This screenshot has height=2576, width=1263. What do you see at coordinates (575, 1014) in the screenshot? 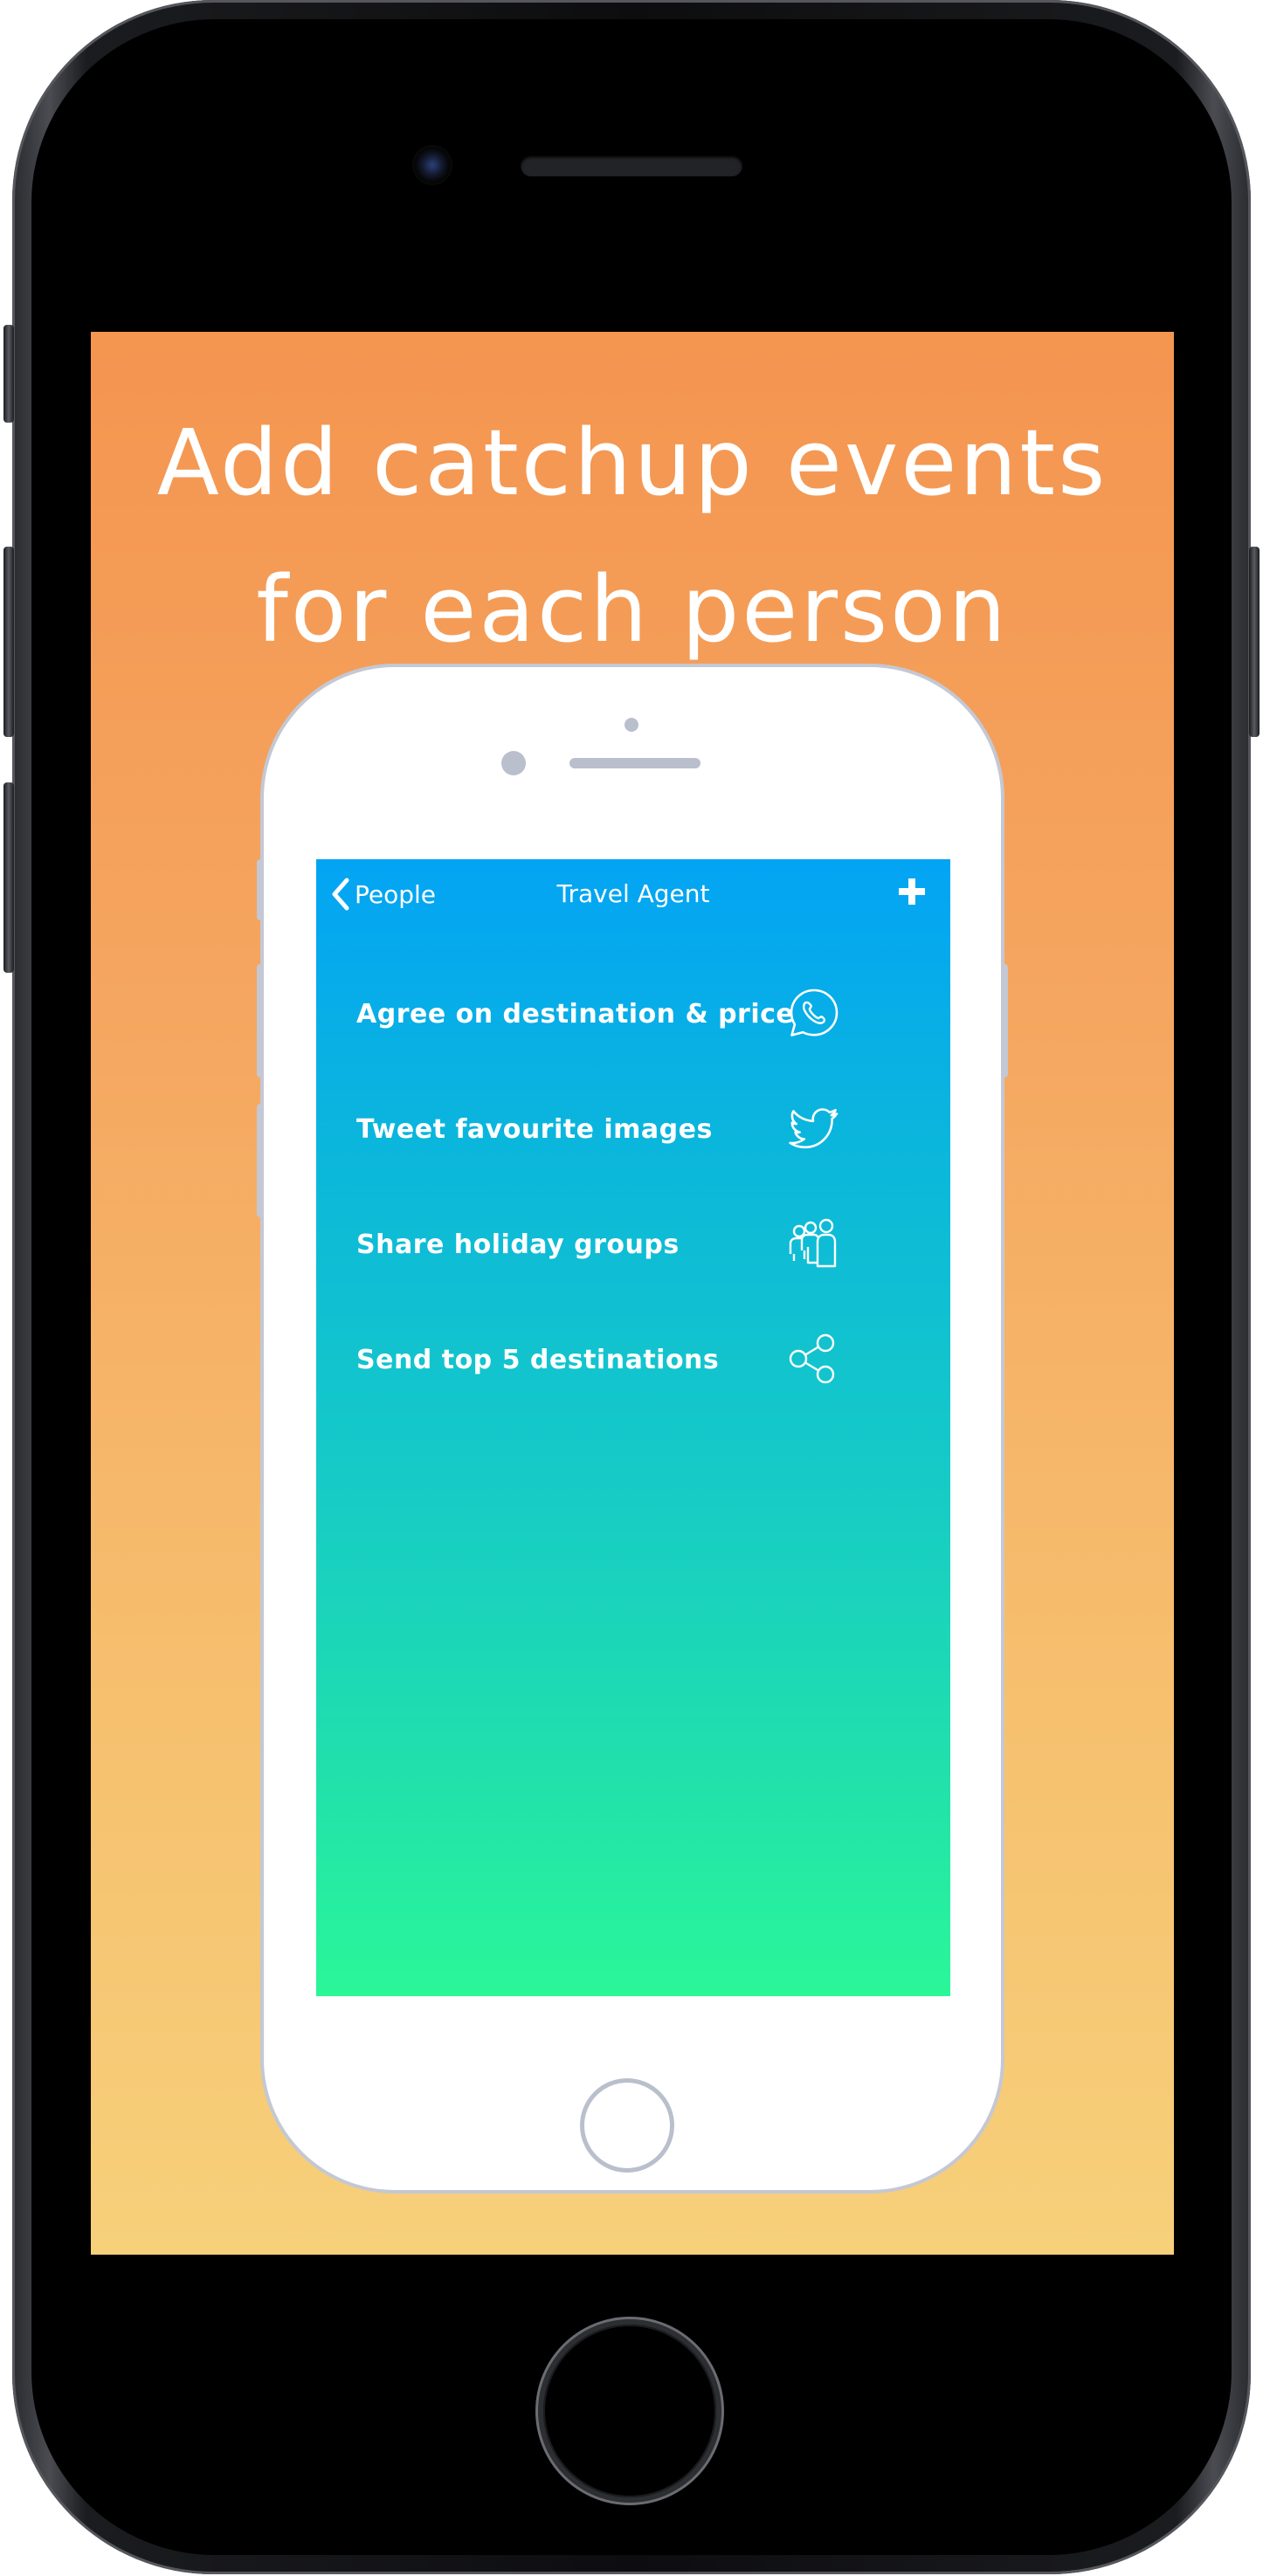
I see `event-label: Agree on destination & price` at bounding box center [575, 1014].